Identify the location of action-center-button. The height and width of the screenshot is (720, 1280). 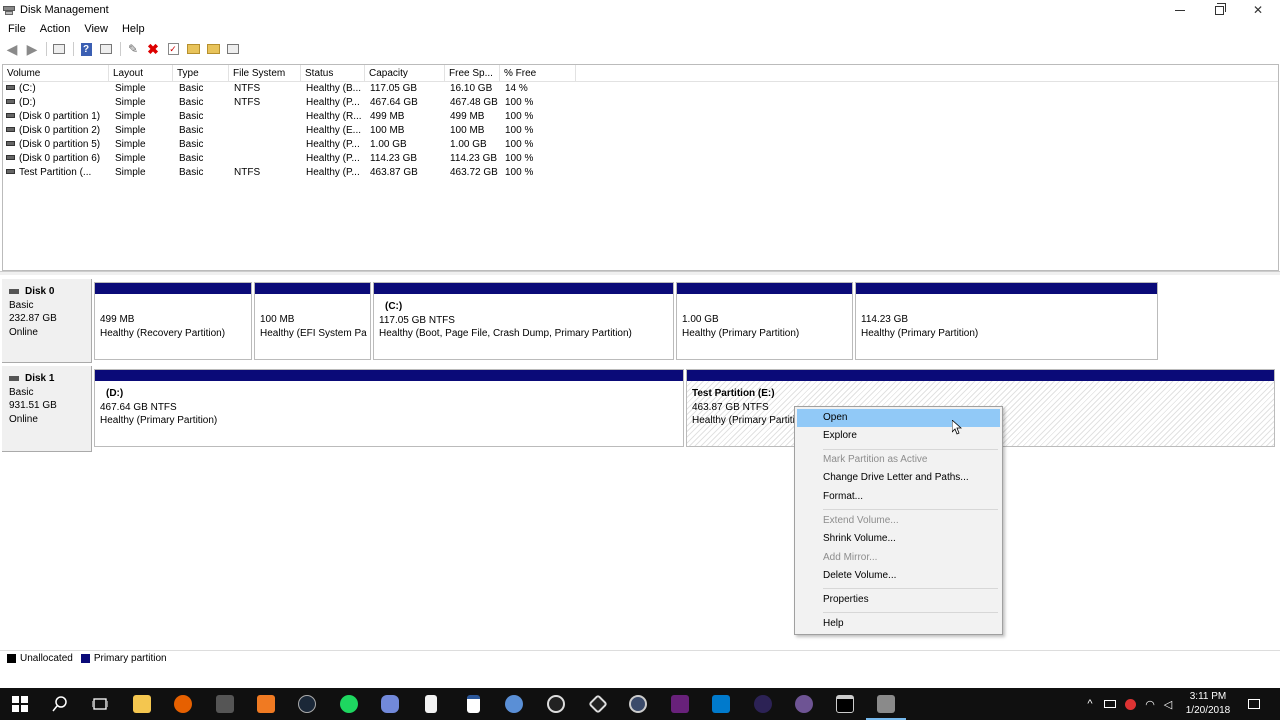
(1254, 704).